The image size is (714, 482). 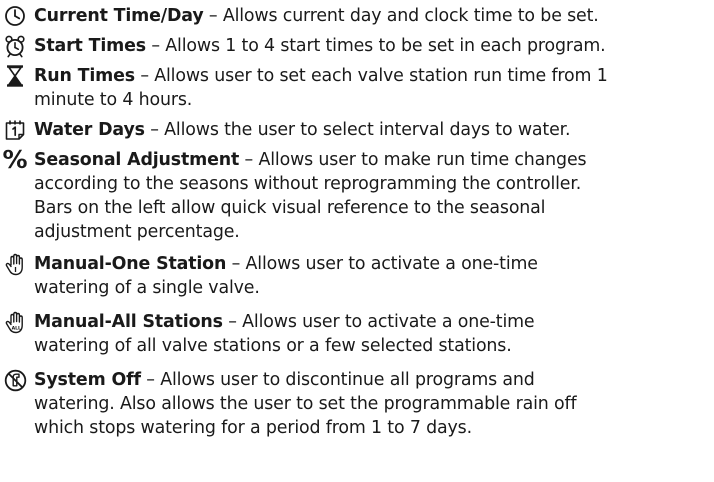 I want to click on item-description-continued: watering of a single valve., so click(x=147, y=288).